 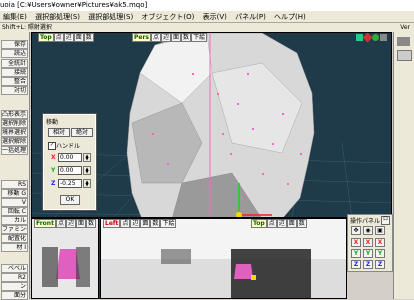 I want to click on scale-mode-icon: ▣, so click(x=380, y=230).